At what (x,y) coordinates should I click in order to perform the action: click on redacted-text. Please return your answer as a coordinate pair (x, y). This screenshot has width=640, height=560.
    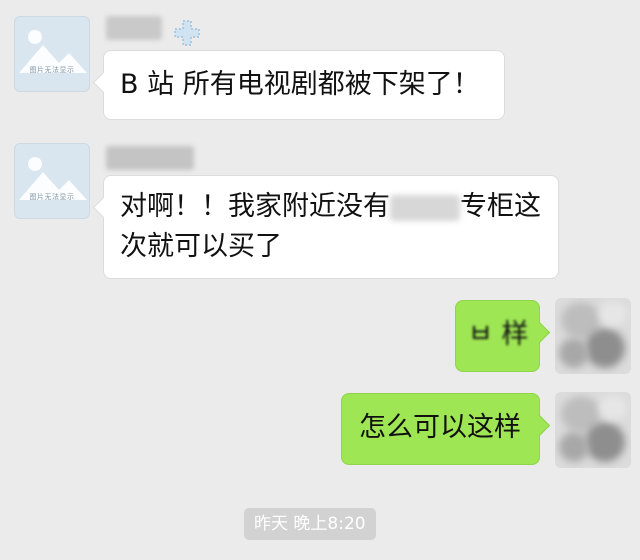
    Looking at the image, I should click on (425, 207).